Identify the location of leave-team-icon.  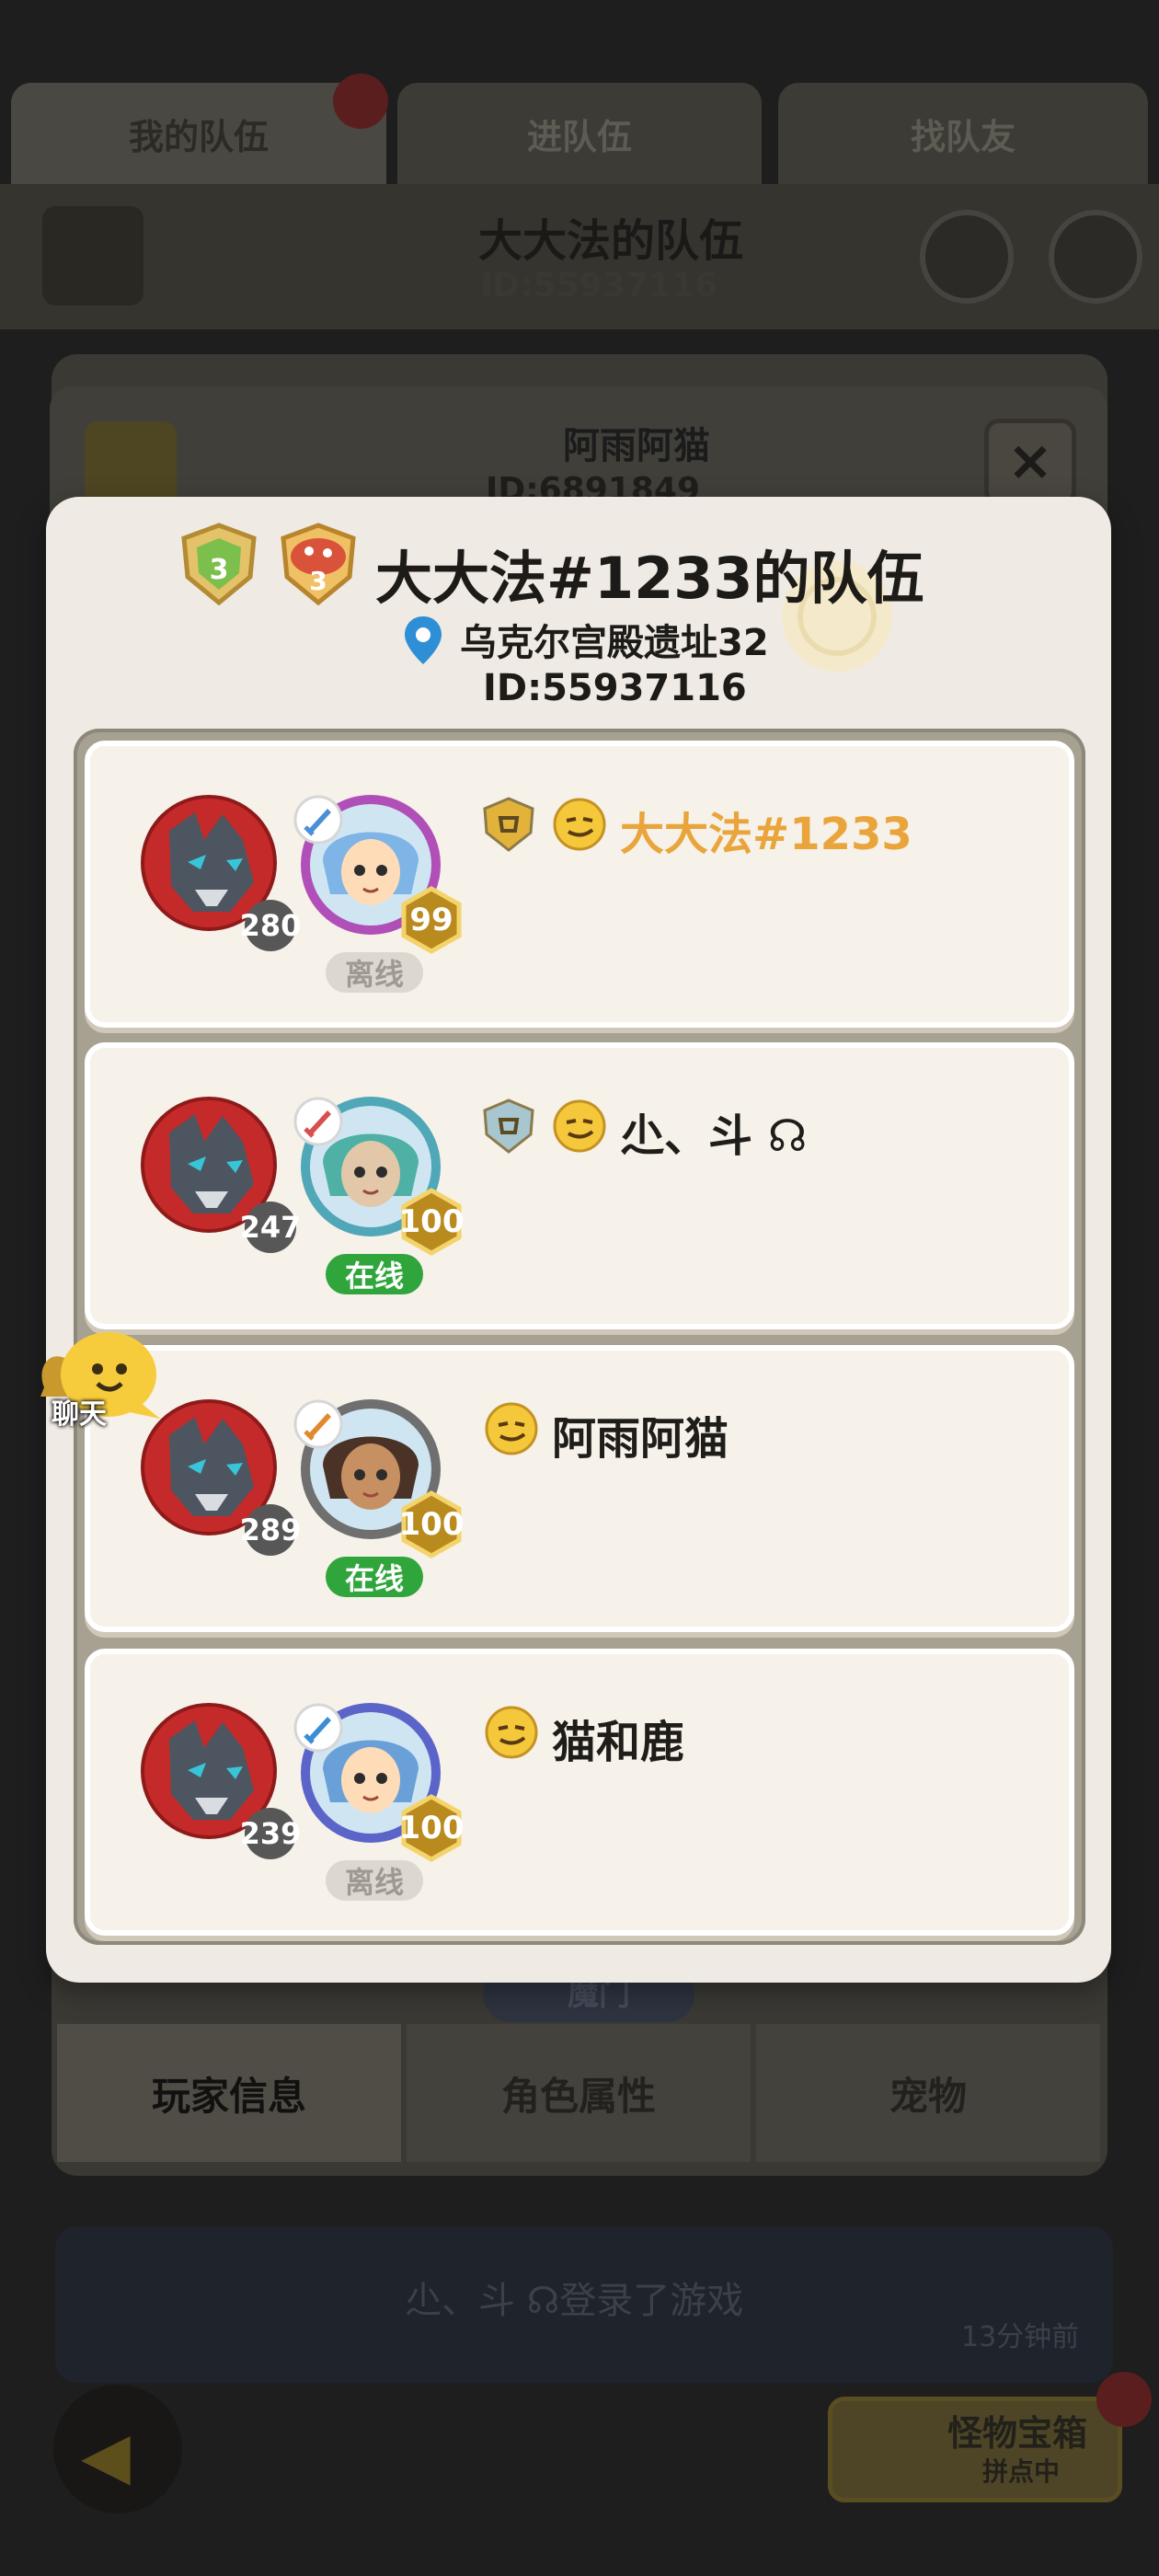
(1095, 257).